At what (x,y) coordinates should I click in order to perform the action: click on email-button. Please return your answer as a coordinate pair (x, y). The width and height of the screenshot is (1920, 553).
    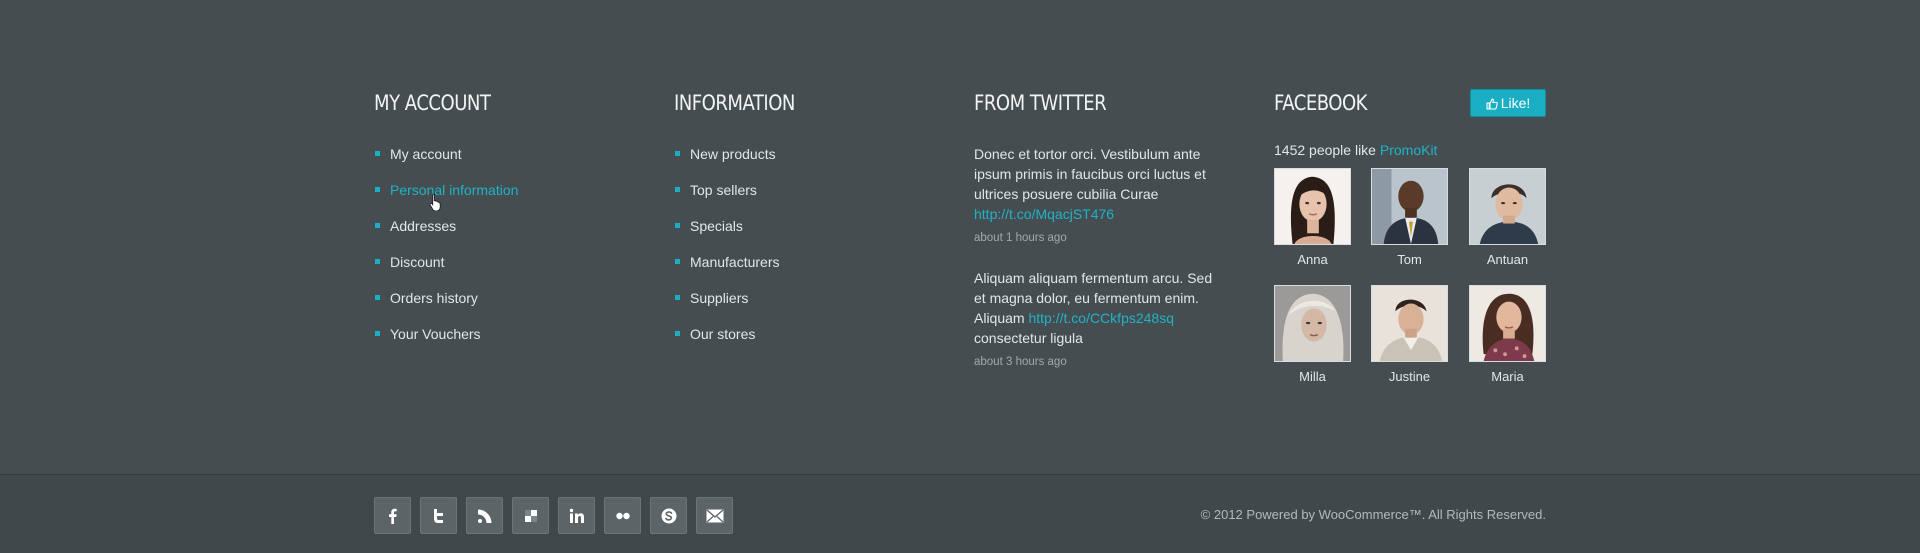
    Looking at the image, I should click on (714, 515).